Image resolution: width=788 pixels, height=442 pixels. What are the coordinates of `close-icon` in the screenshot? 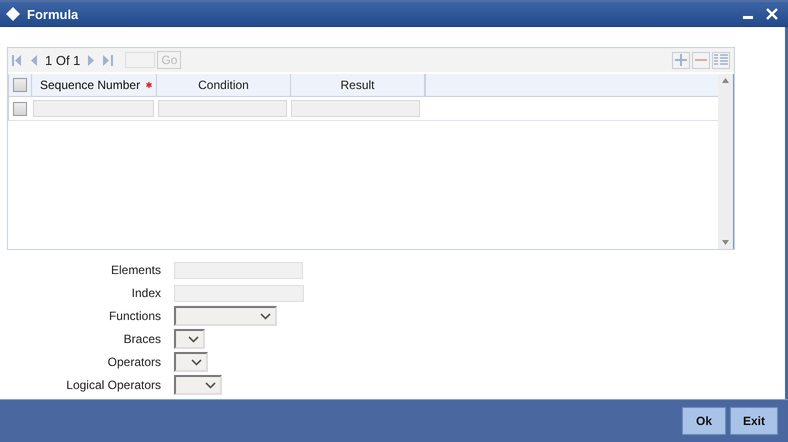 It's located at (772, 14).